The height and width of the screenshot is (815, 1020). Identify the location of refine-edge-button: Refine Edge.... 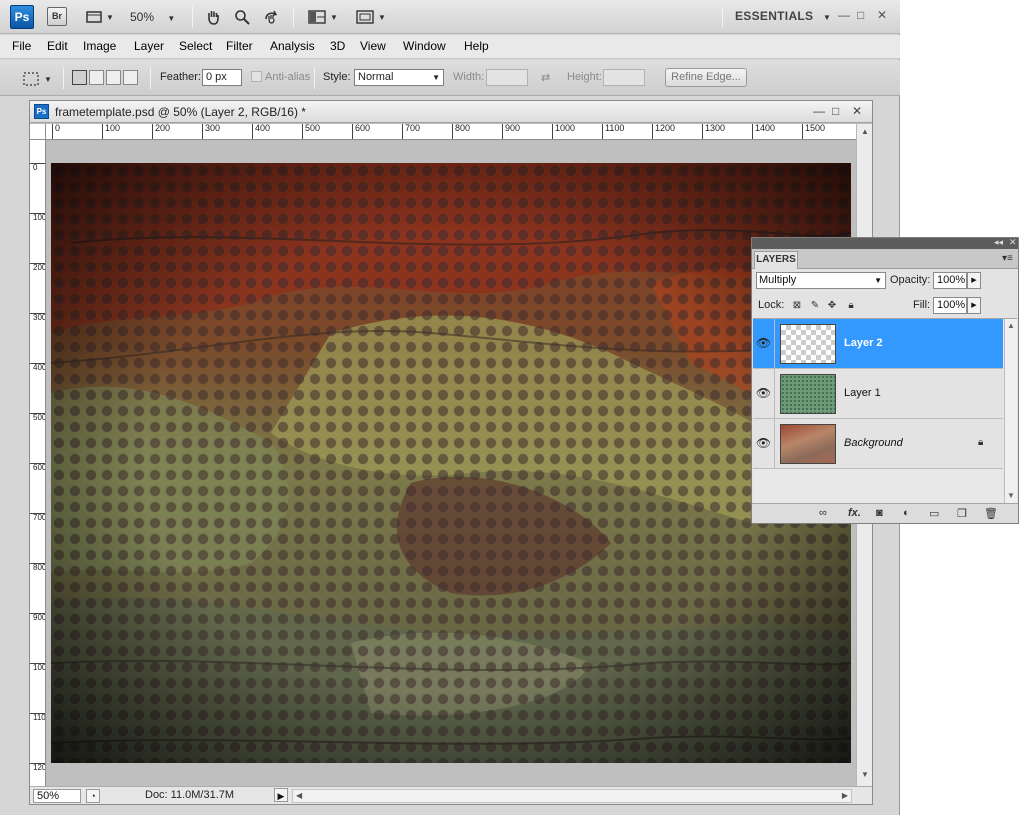
(706, 77).